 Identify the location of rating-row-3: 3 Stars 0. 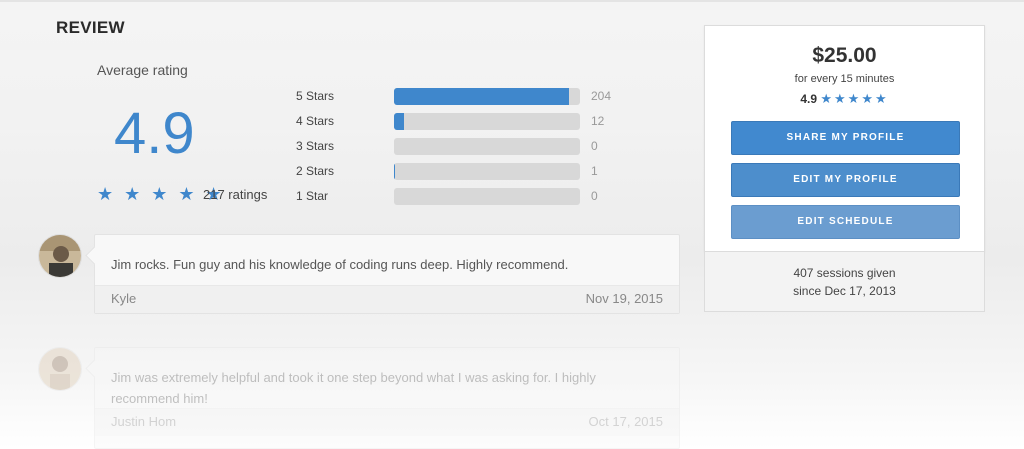
(461, 149).